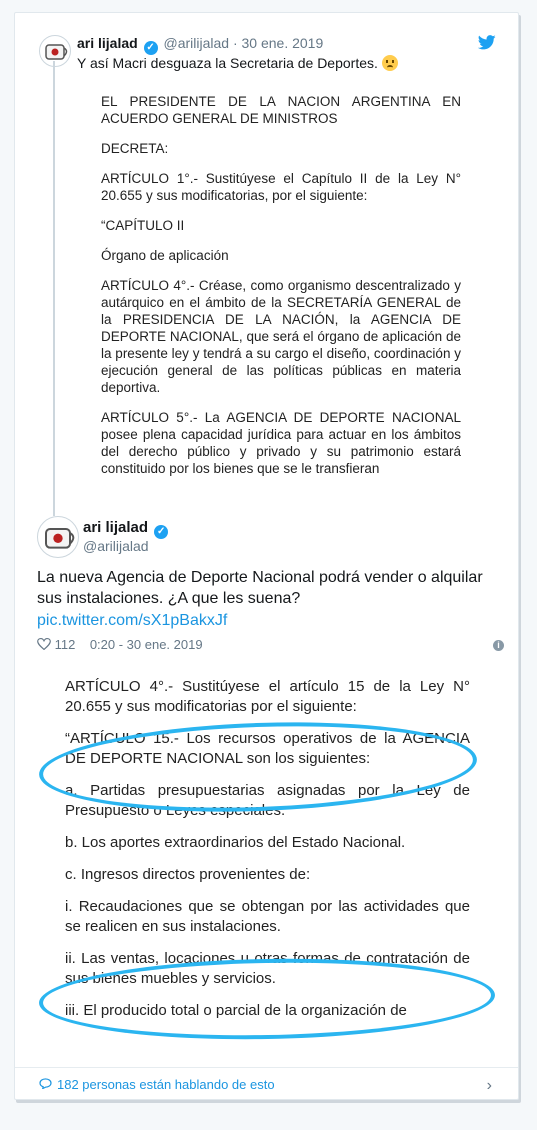 The width and height of the screenshot is (537, 1130). I want to click on tweet-meta: 112 0:20 - 30 ene. 2019, so click(120, 644).